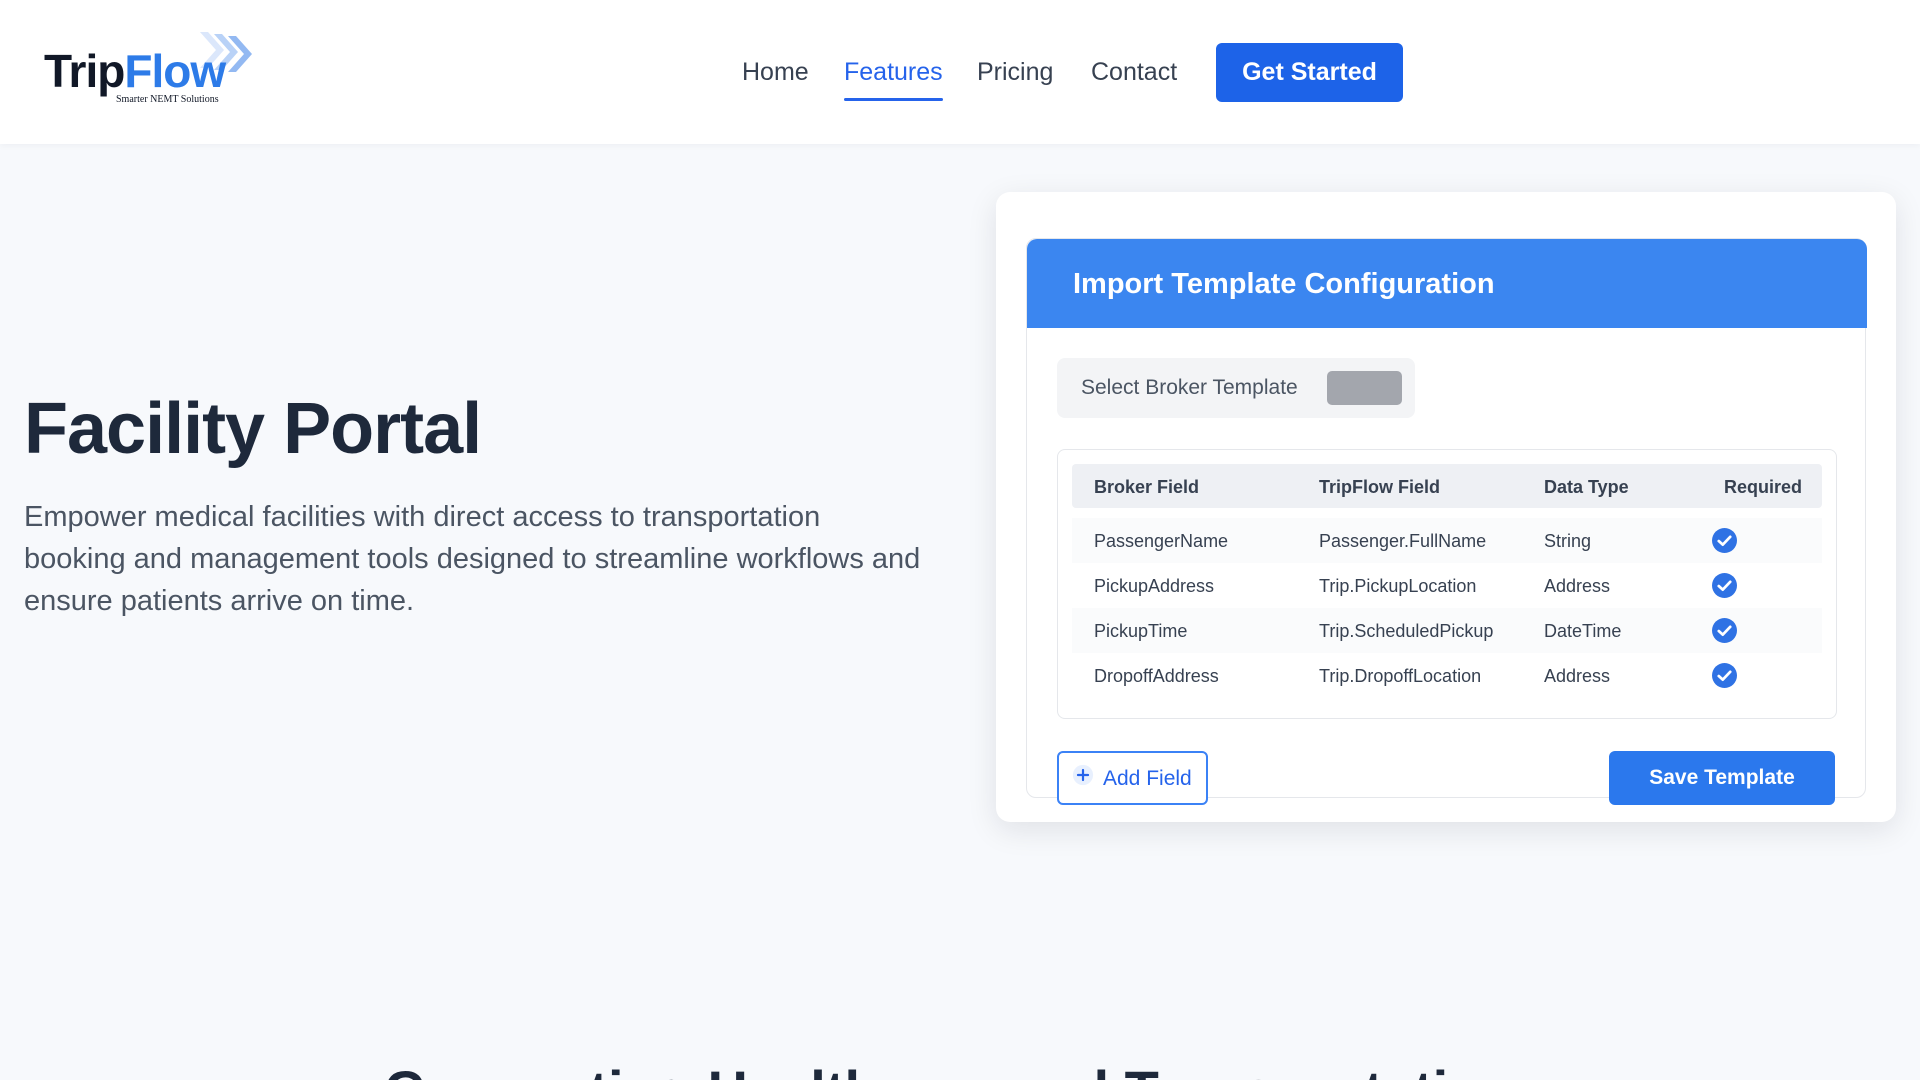 The height and width of the screenshot is (1080, 1920). I want to click on add-field-button: Add Field, so click(1132, 778).